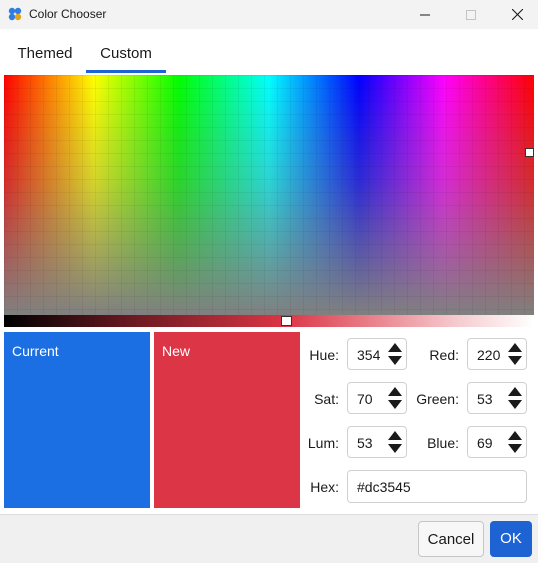 This screenshot has height=563, width=538. What do you see at coordinates (45, 57) in the screenshot?
I see `tab-themed: Themed` at bounding box center [45, 57].